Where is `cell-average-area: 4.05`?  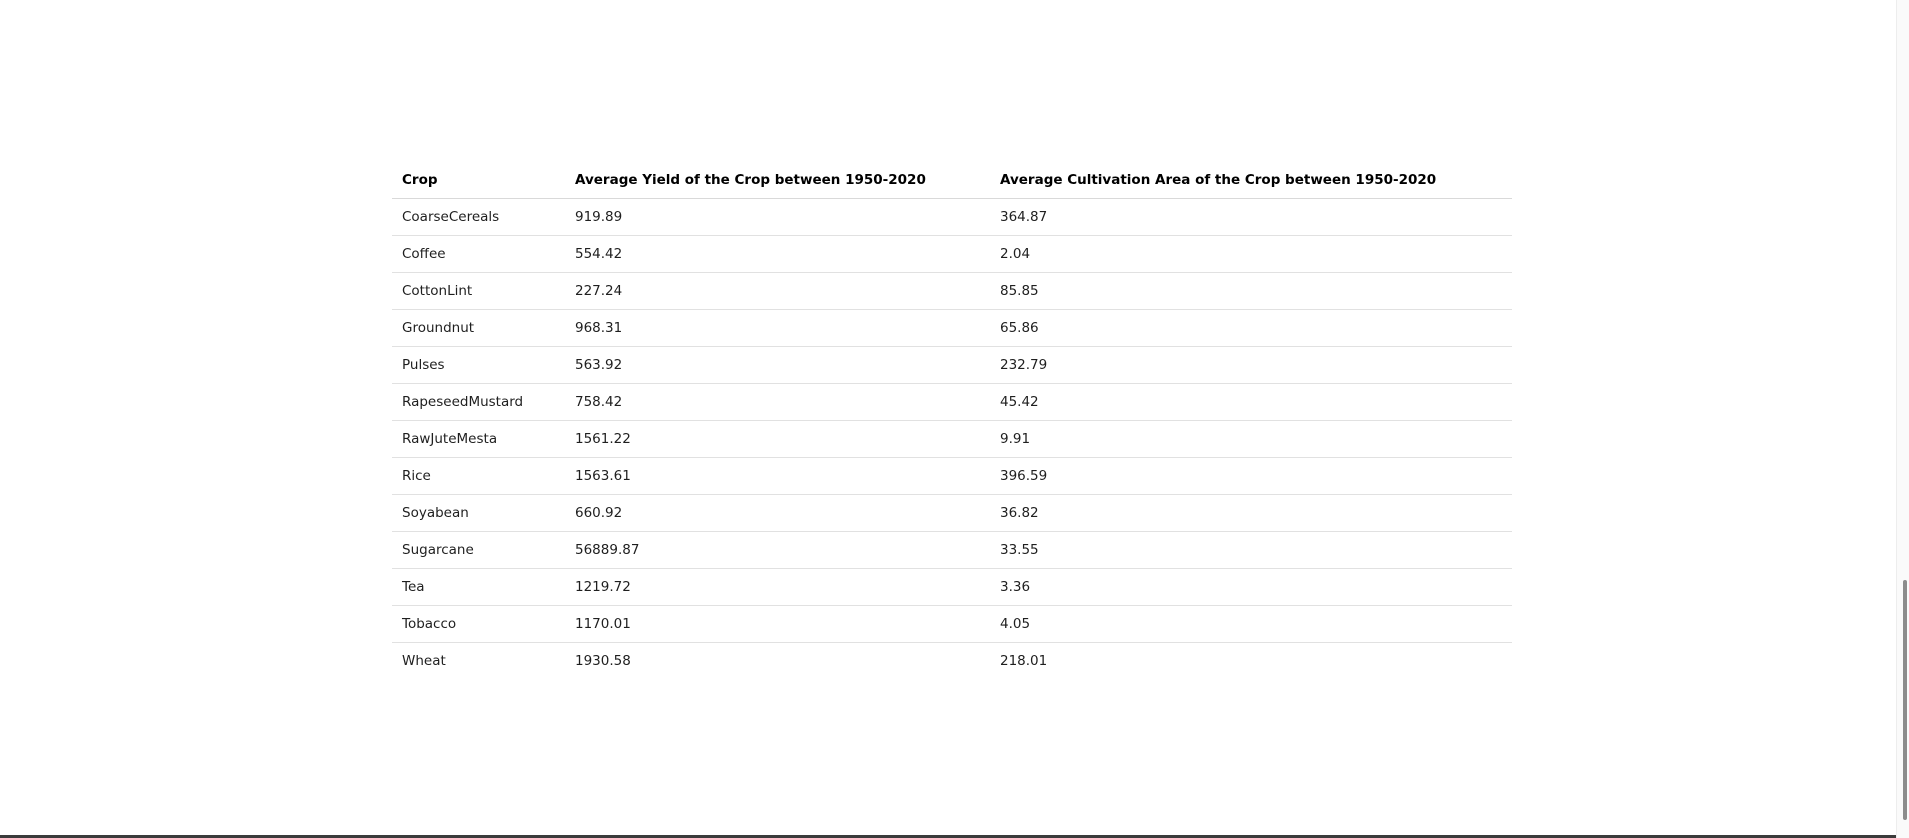 cell-average-area: 4.05 is located at coordinates (1251, 624).